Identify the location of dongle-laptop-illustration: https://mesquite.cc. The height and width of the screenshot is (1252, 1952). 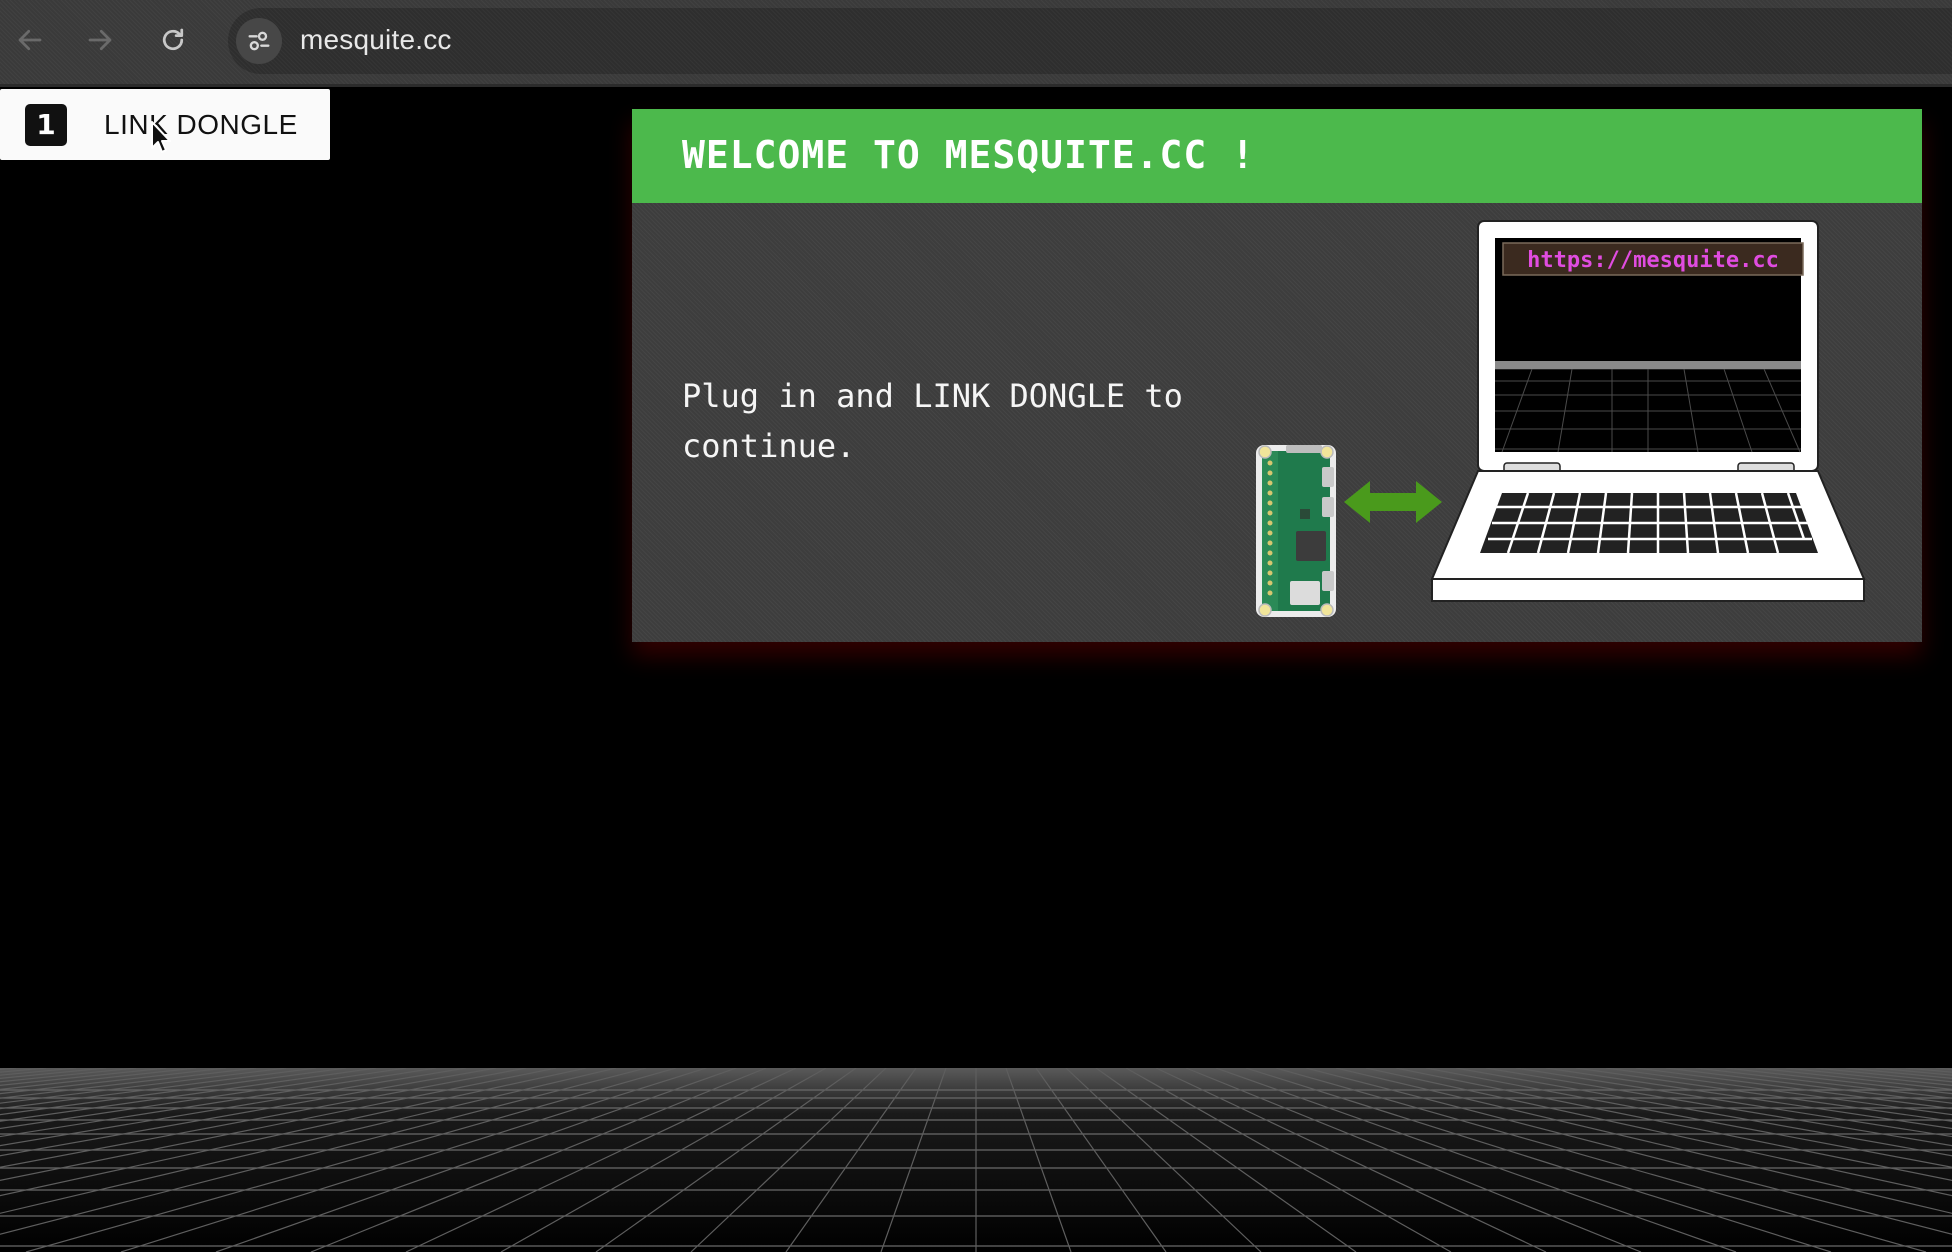
(1572, 429).